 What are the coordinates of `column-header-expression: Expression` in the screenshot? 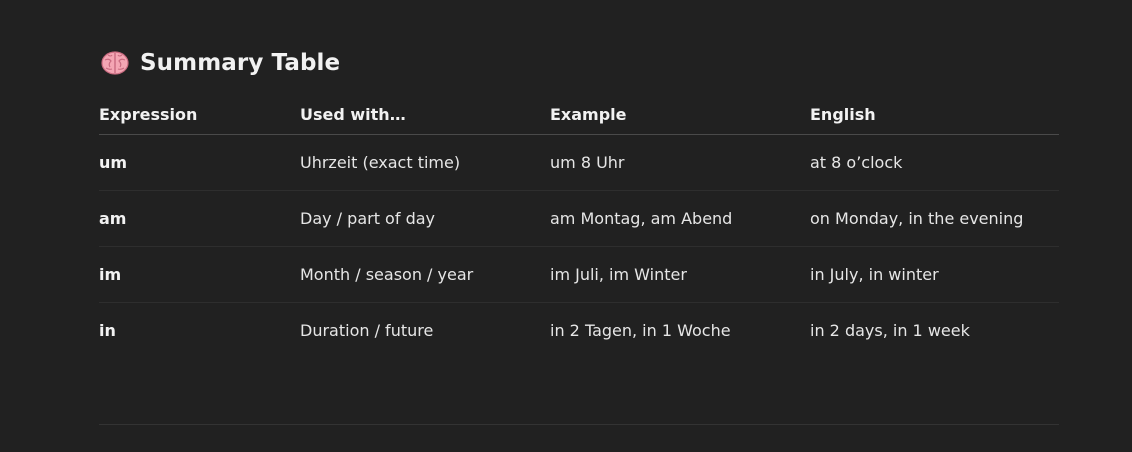 It's located at (199, 114).